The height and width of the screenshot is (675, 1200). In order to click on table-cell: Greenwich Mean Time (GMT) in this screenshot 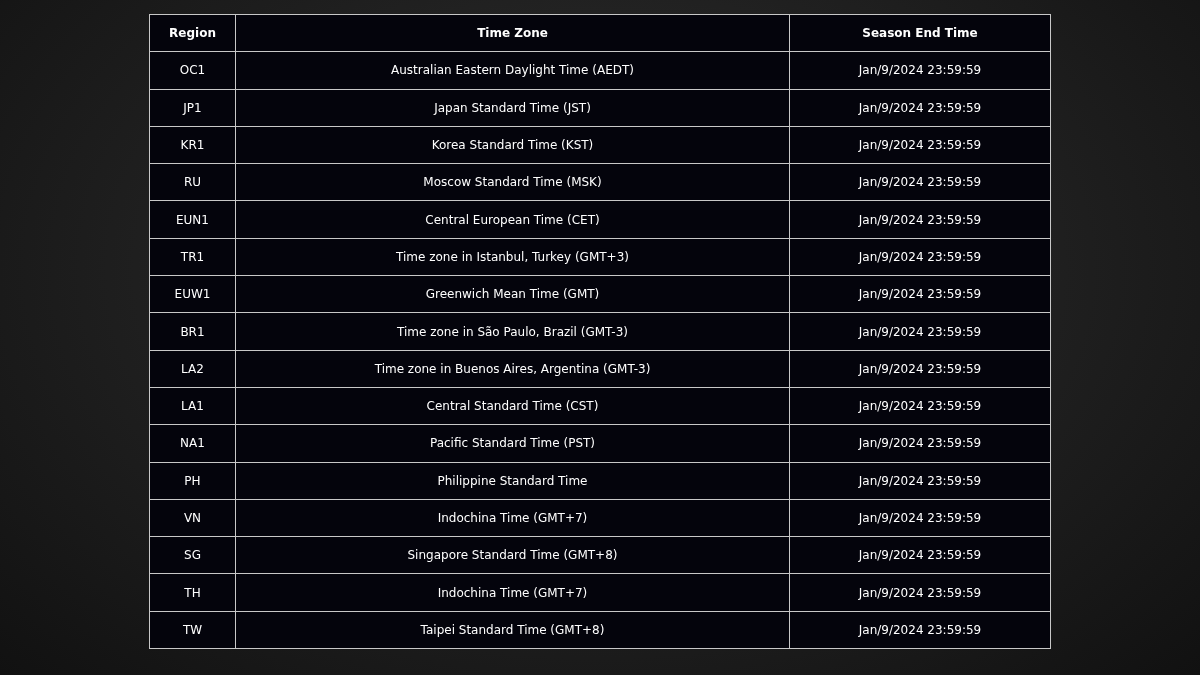, I will do `click(512, 294)`.